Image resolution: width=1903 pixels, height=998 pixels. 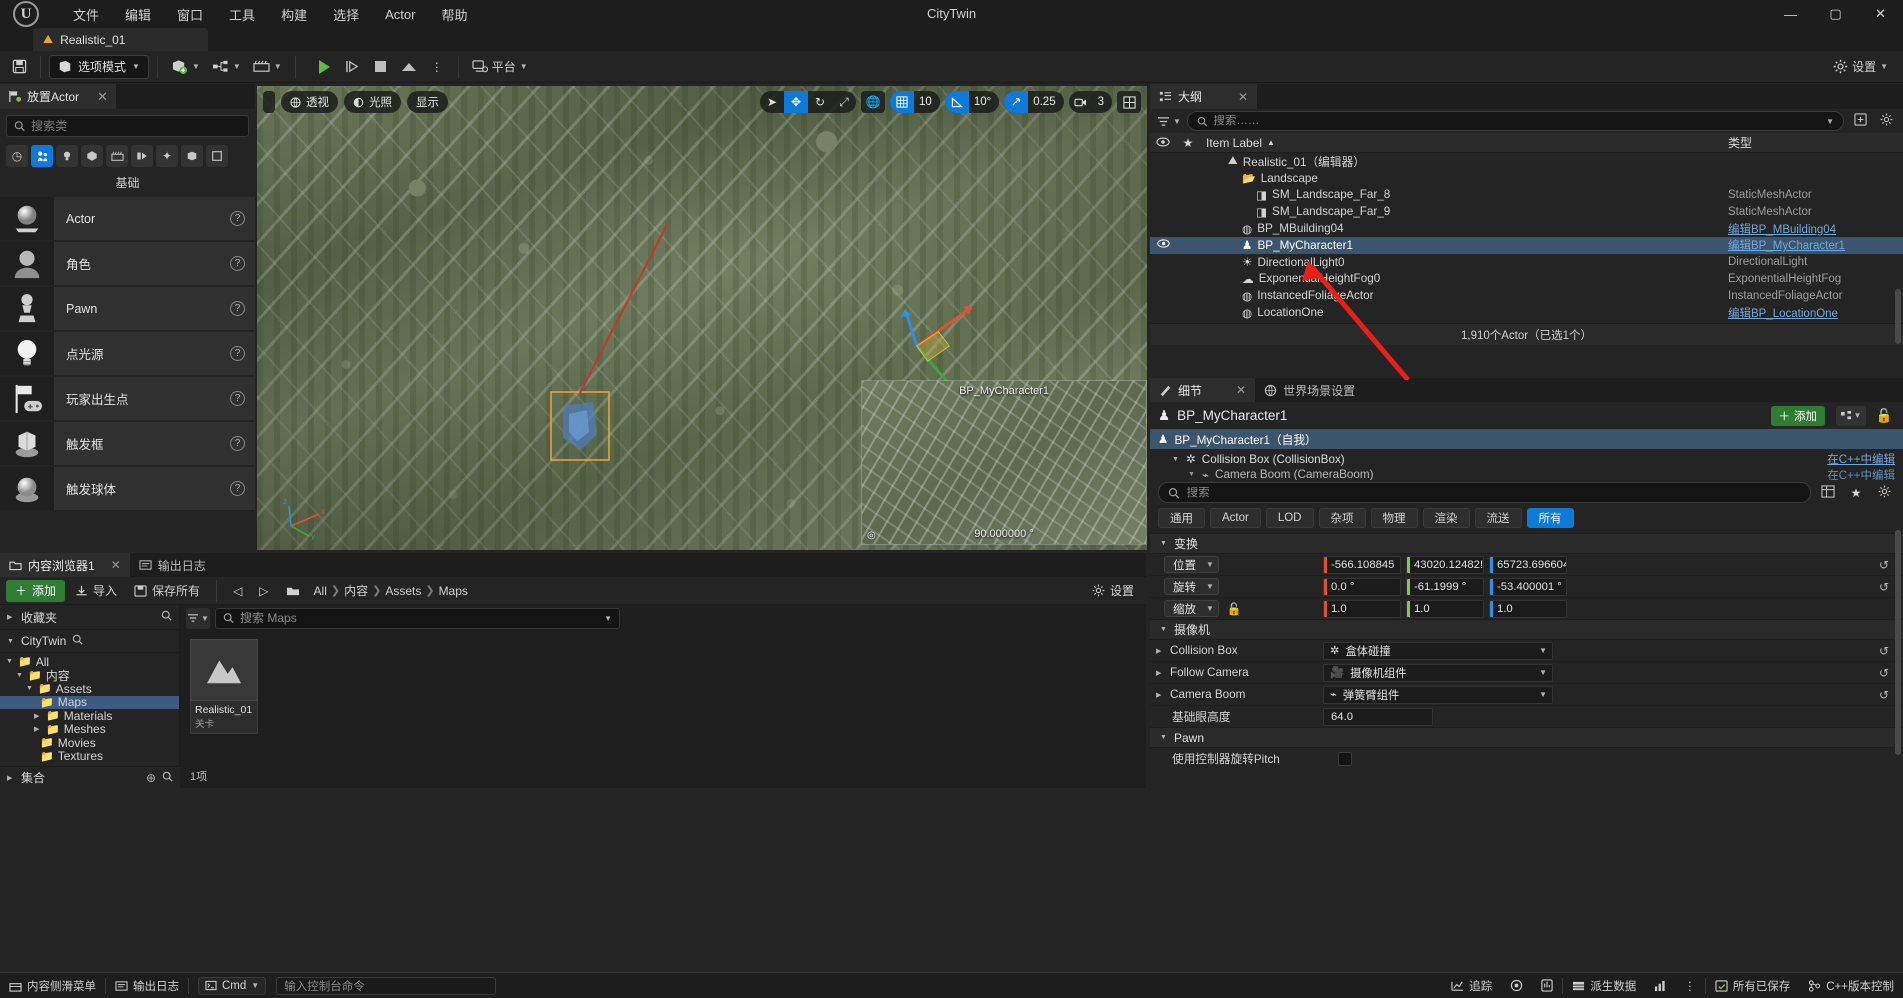 What do you see at coordinates (1516, 985) in the screenshot?
I see `record-button` at bounding box center [1516, 985].